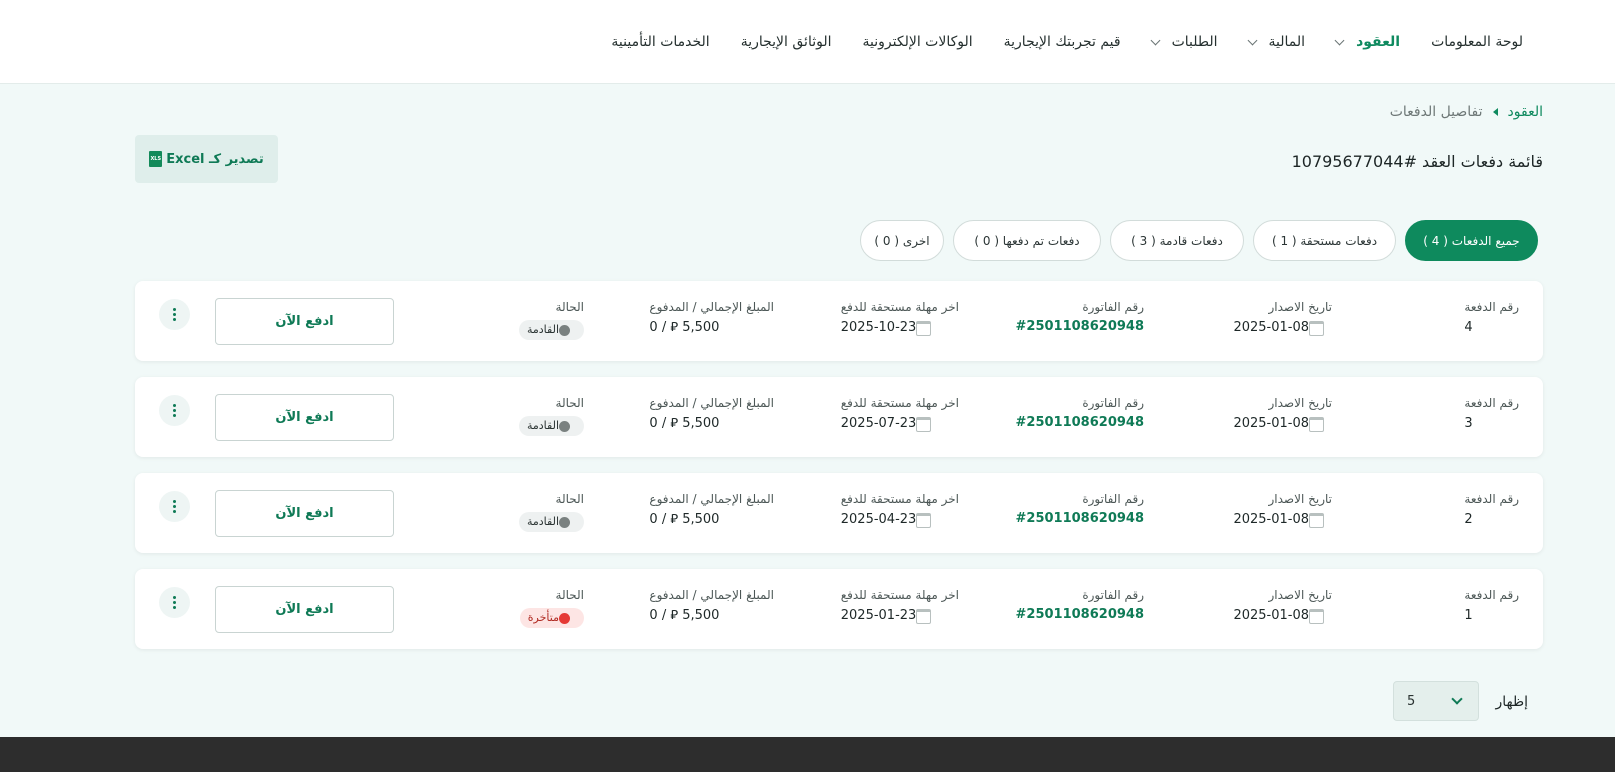  Describe the element at coordinates (1525, 112) in the screenshot. I see `breadcrumb-contracts-link: العقود` at that location.